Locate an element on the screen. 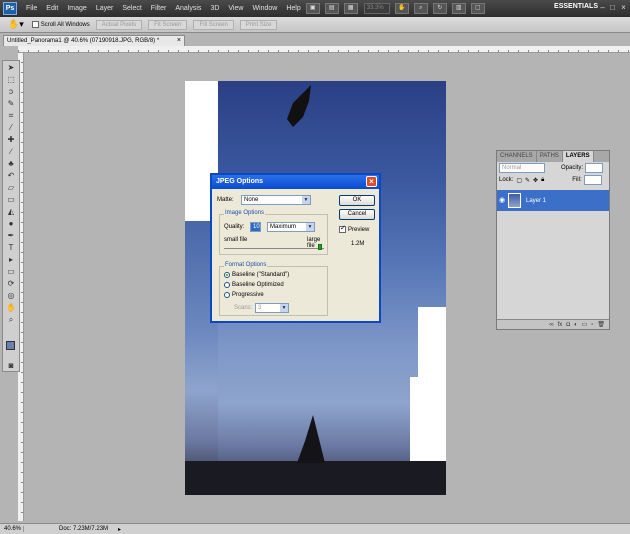 The image size is (630, 534). crop-tool-icon: ⌗ is located at coordinates (11, 116).